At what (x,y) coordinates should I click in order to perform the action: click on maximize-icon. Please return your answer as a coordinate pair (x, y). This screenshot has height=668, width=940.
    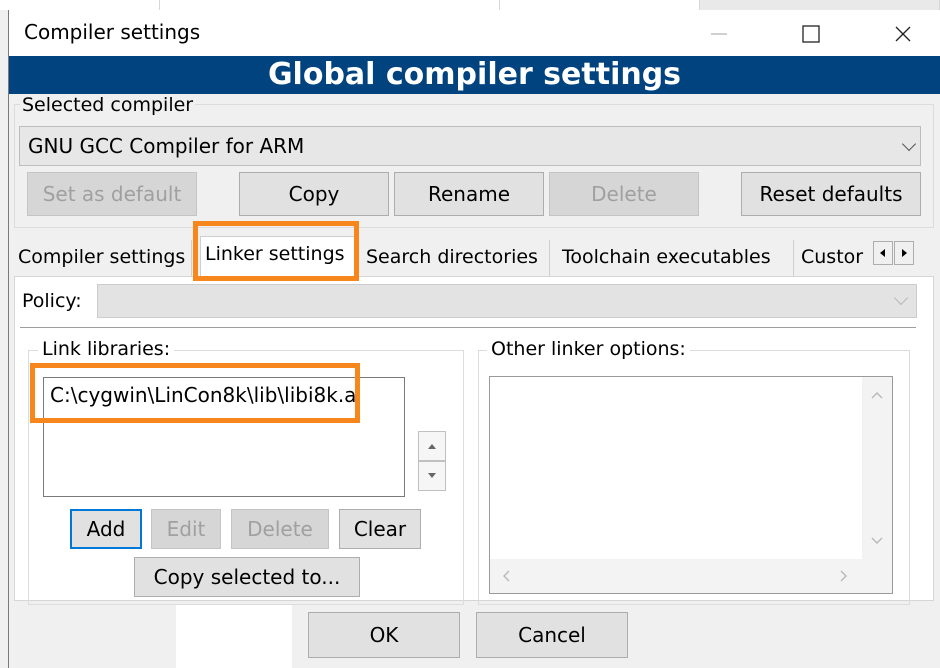
    Looking at the image, I should click on (811, 34).